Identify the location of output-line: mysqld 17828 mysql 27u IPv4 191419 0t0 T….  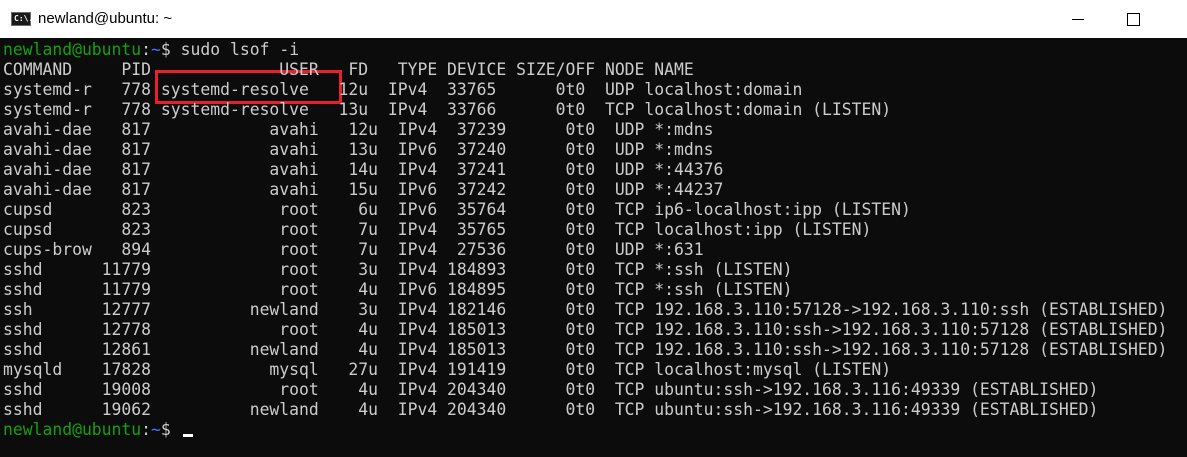
(447, 369).